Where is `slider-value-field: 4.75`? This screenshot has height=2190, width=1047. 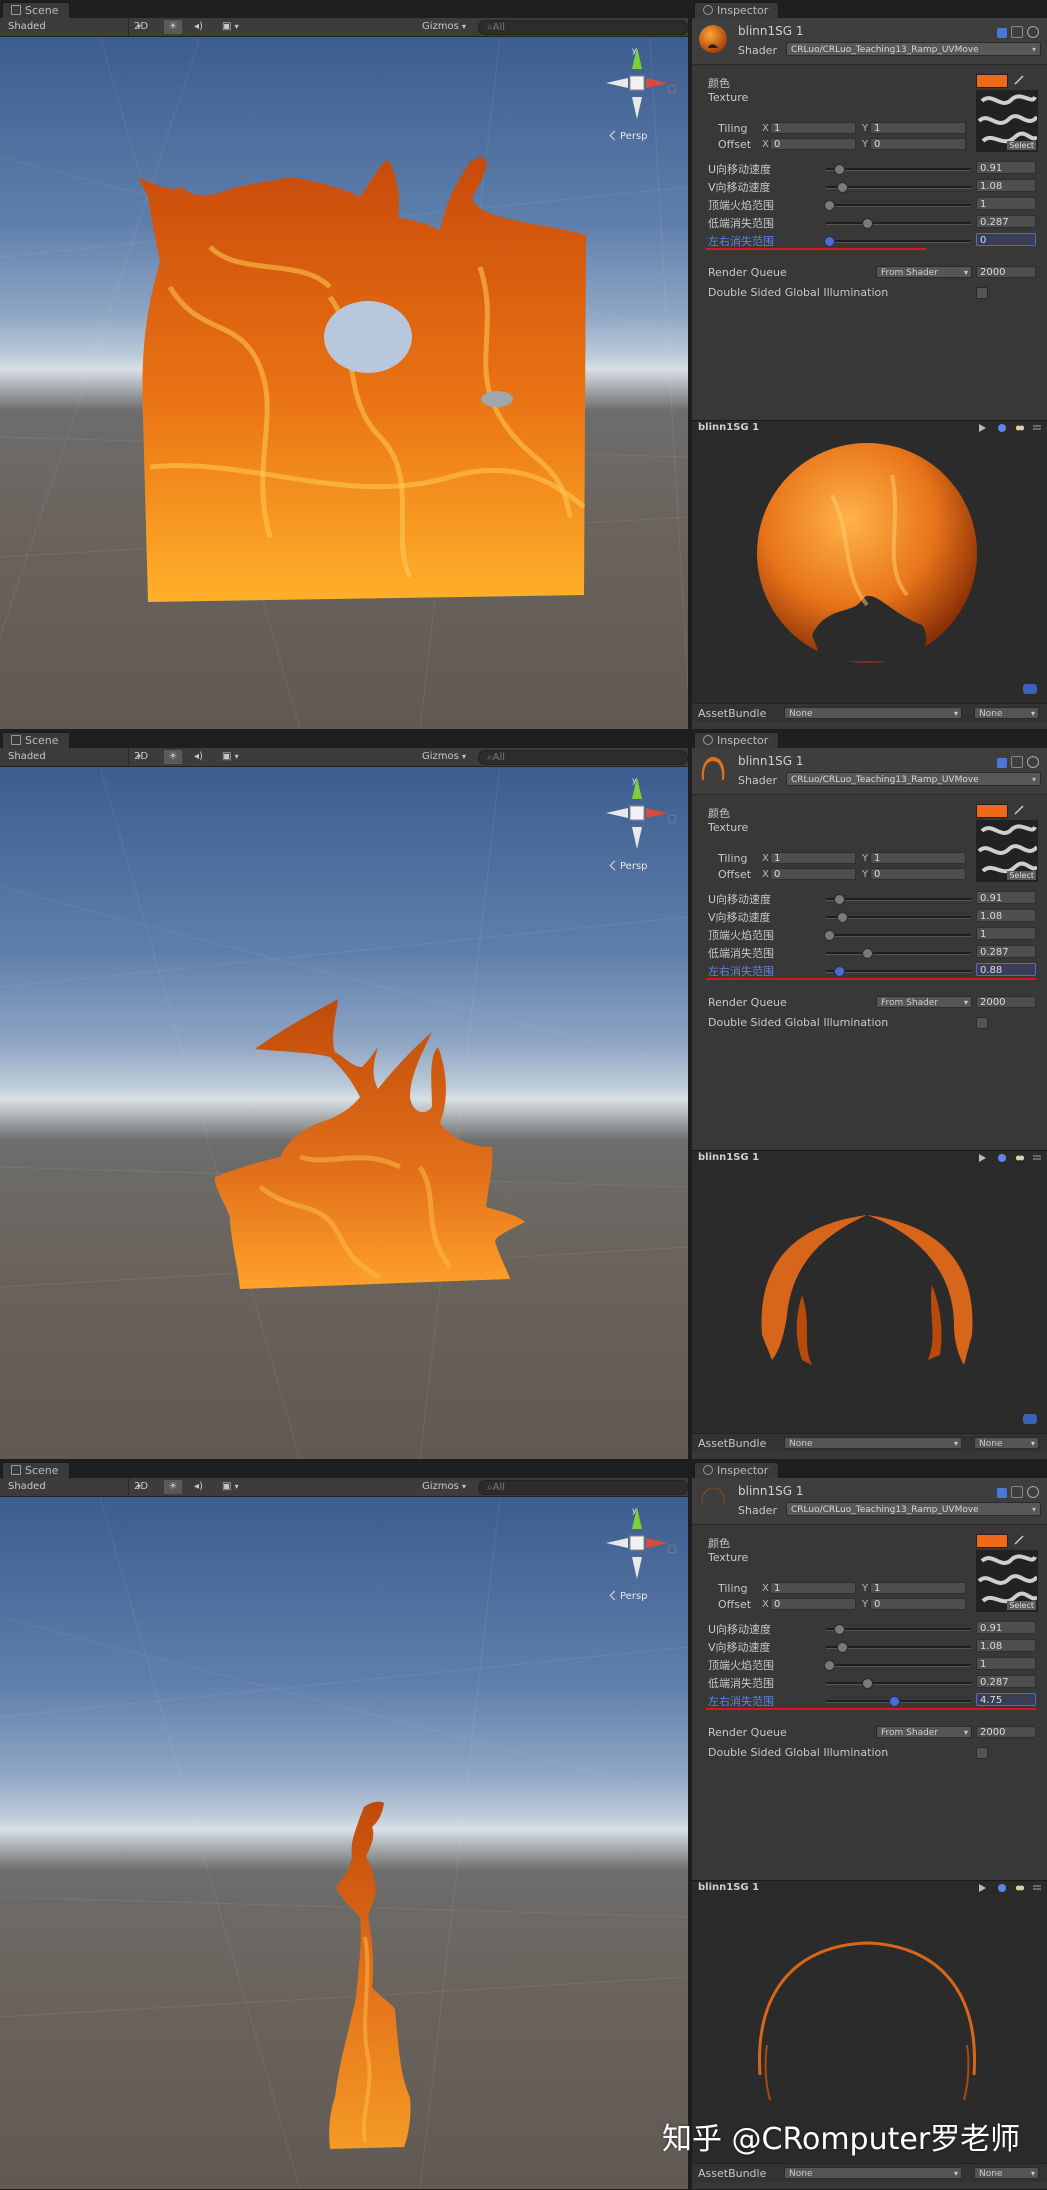 slider-value-field: 4.75 is located at coordinates (1006, 1699).